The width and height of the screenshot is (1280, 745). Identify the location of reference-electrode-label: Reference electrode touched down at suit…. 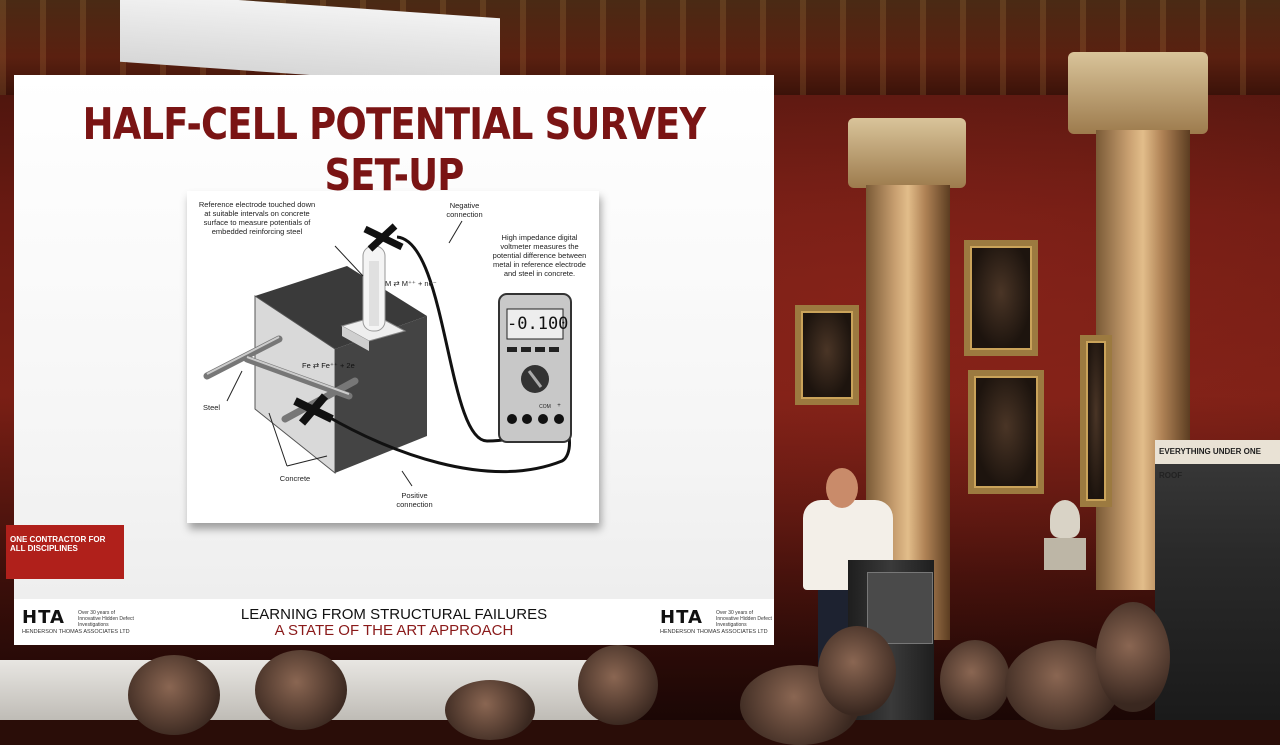
(257, 218).